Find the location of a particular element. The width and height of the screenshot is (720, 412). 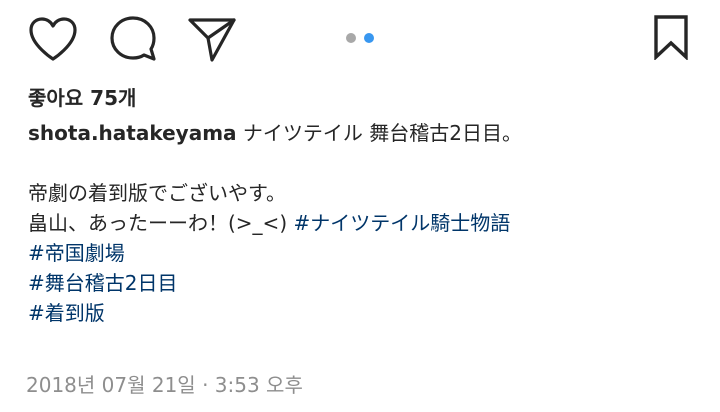

paper-plane-icon is located at coordinates (212, 40).